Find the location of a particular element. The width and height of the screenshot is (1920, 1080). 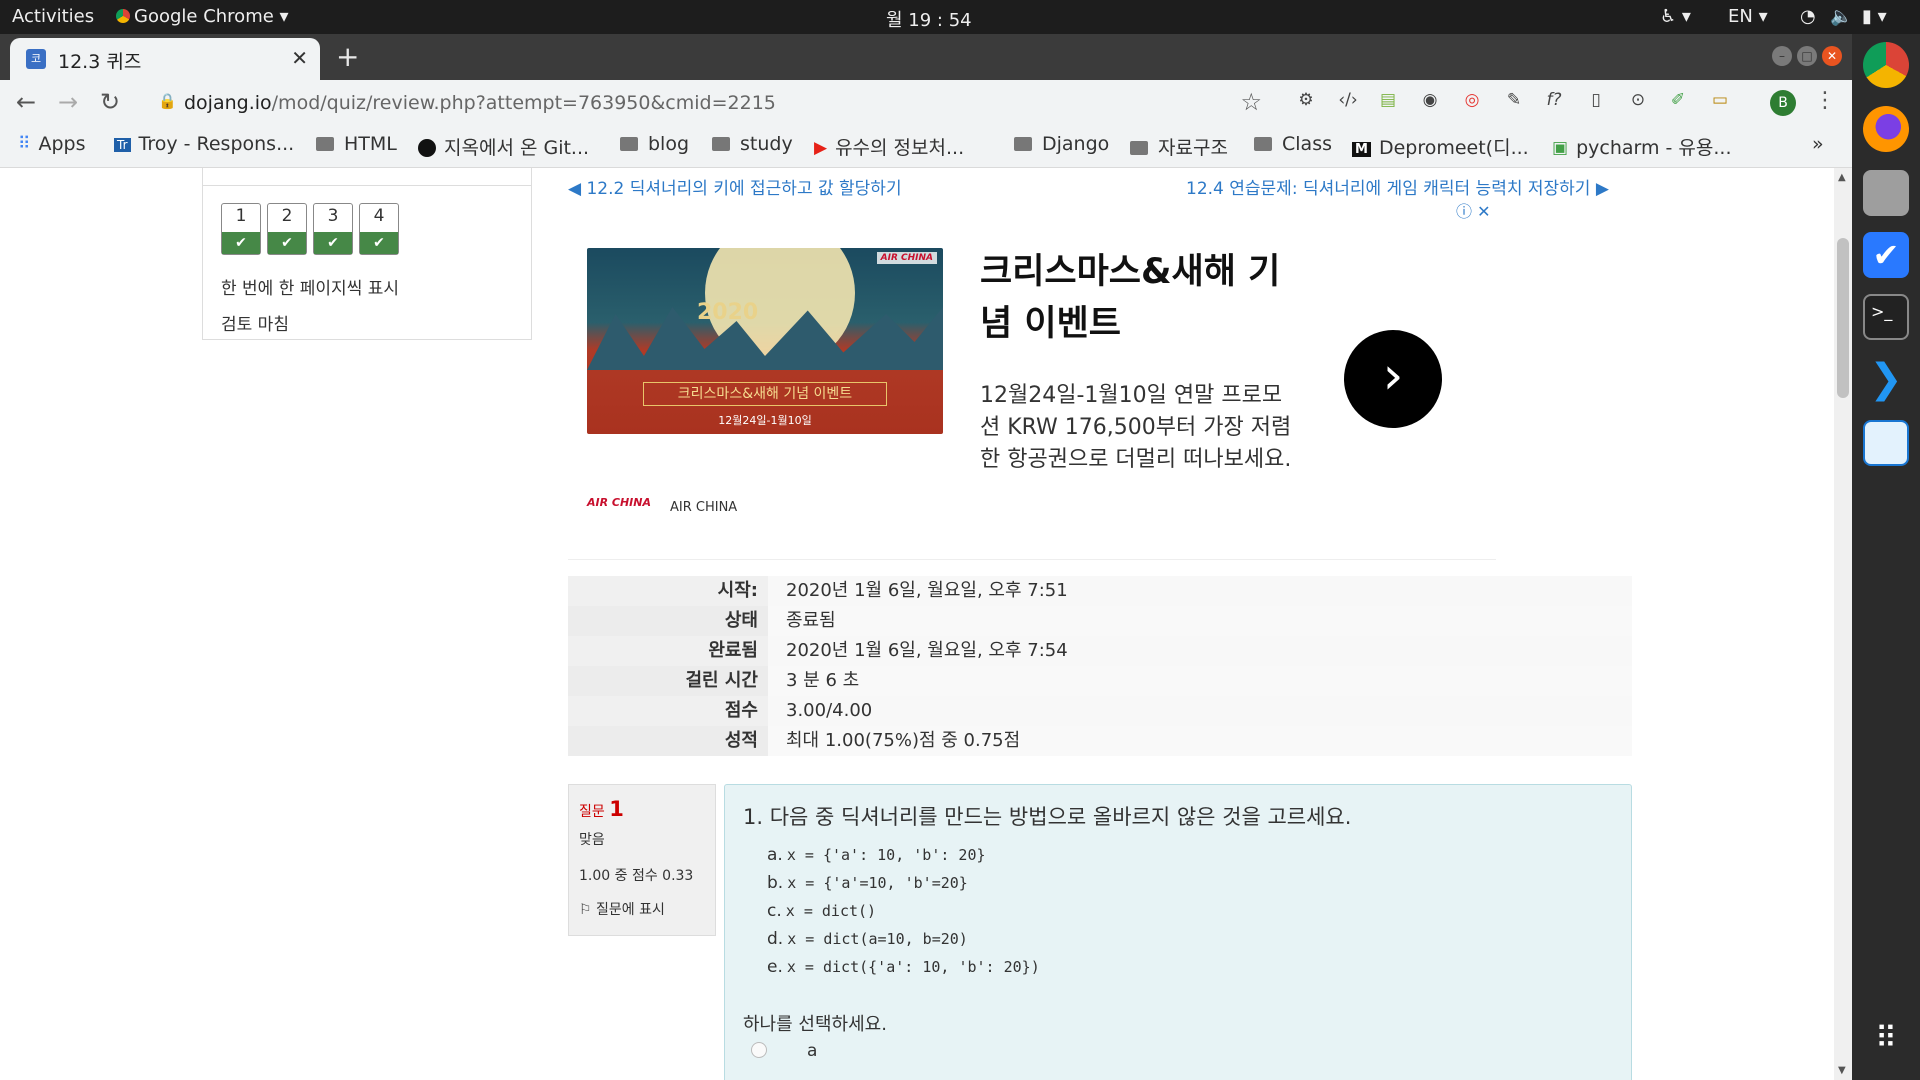

bookmark-apps: ⠿ Apps is located at coordinates (51, 144).